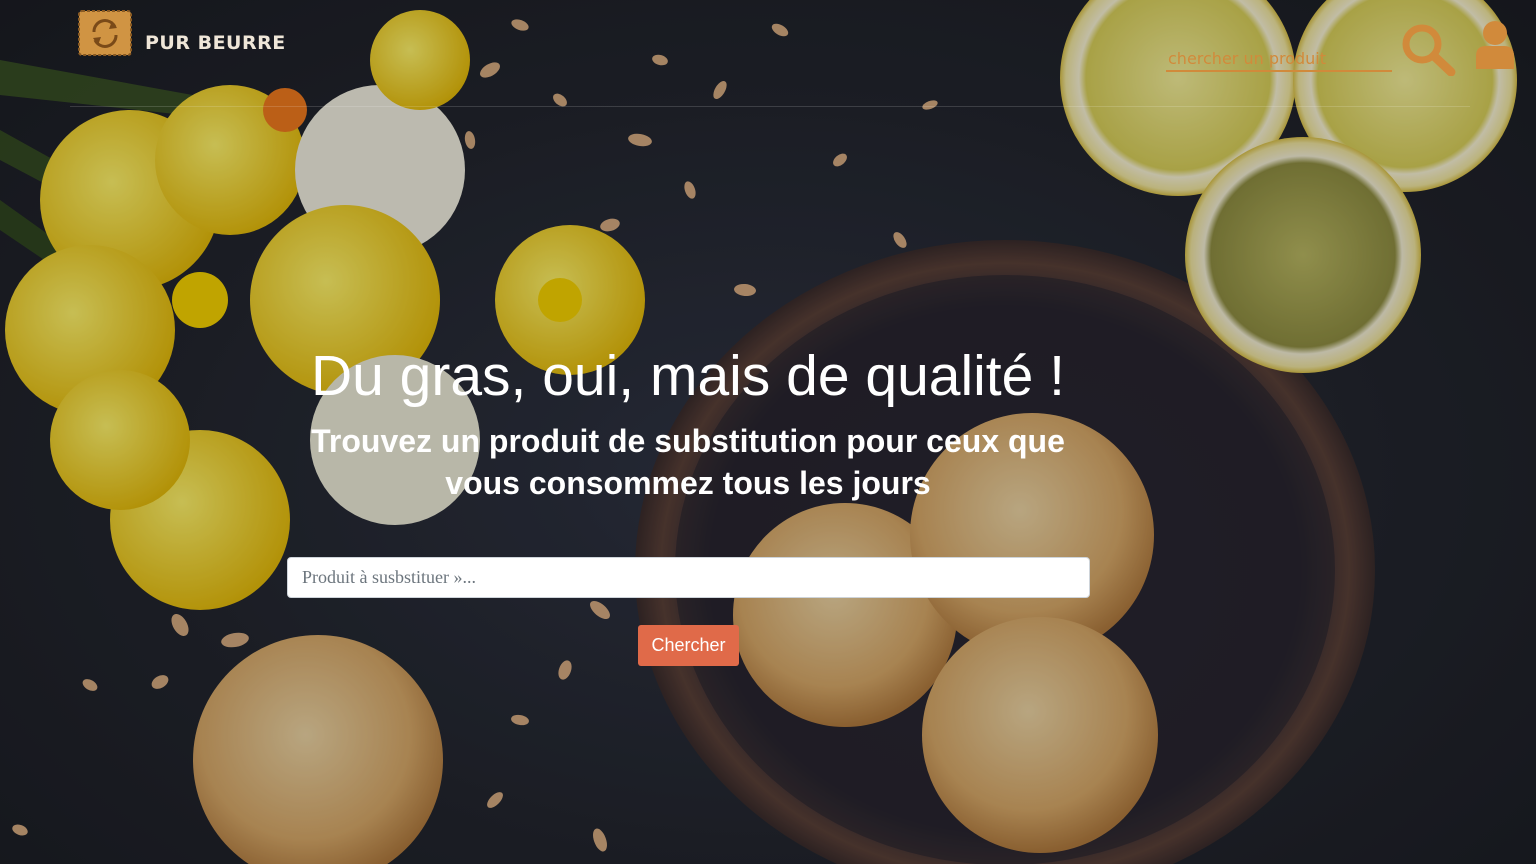 This screenshot has width=1536, height=864. I want to click on brand-link: PUR BEURRE, so click(182, 33).